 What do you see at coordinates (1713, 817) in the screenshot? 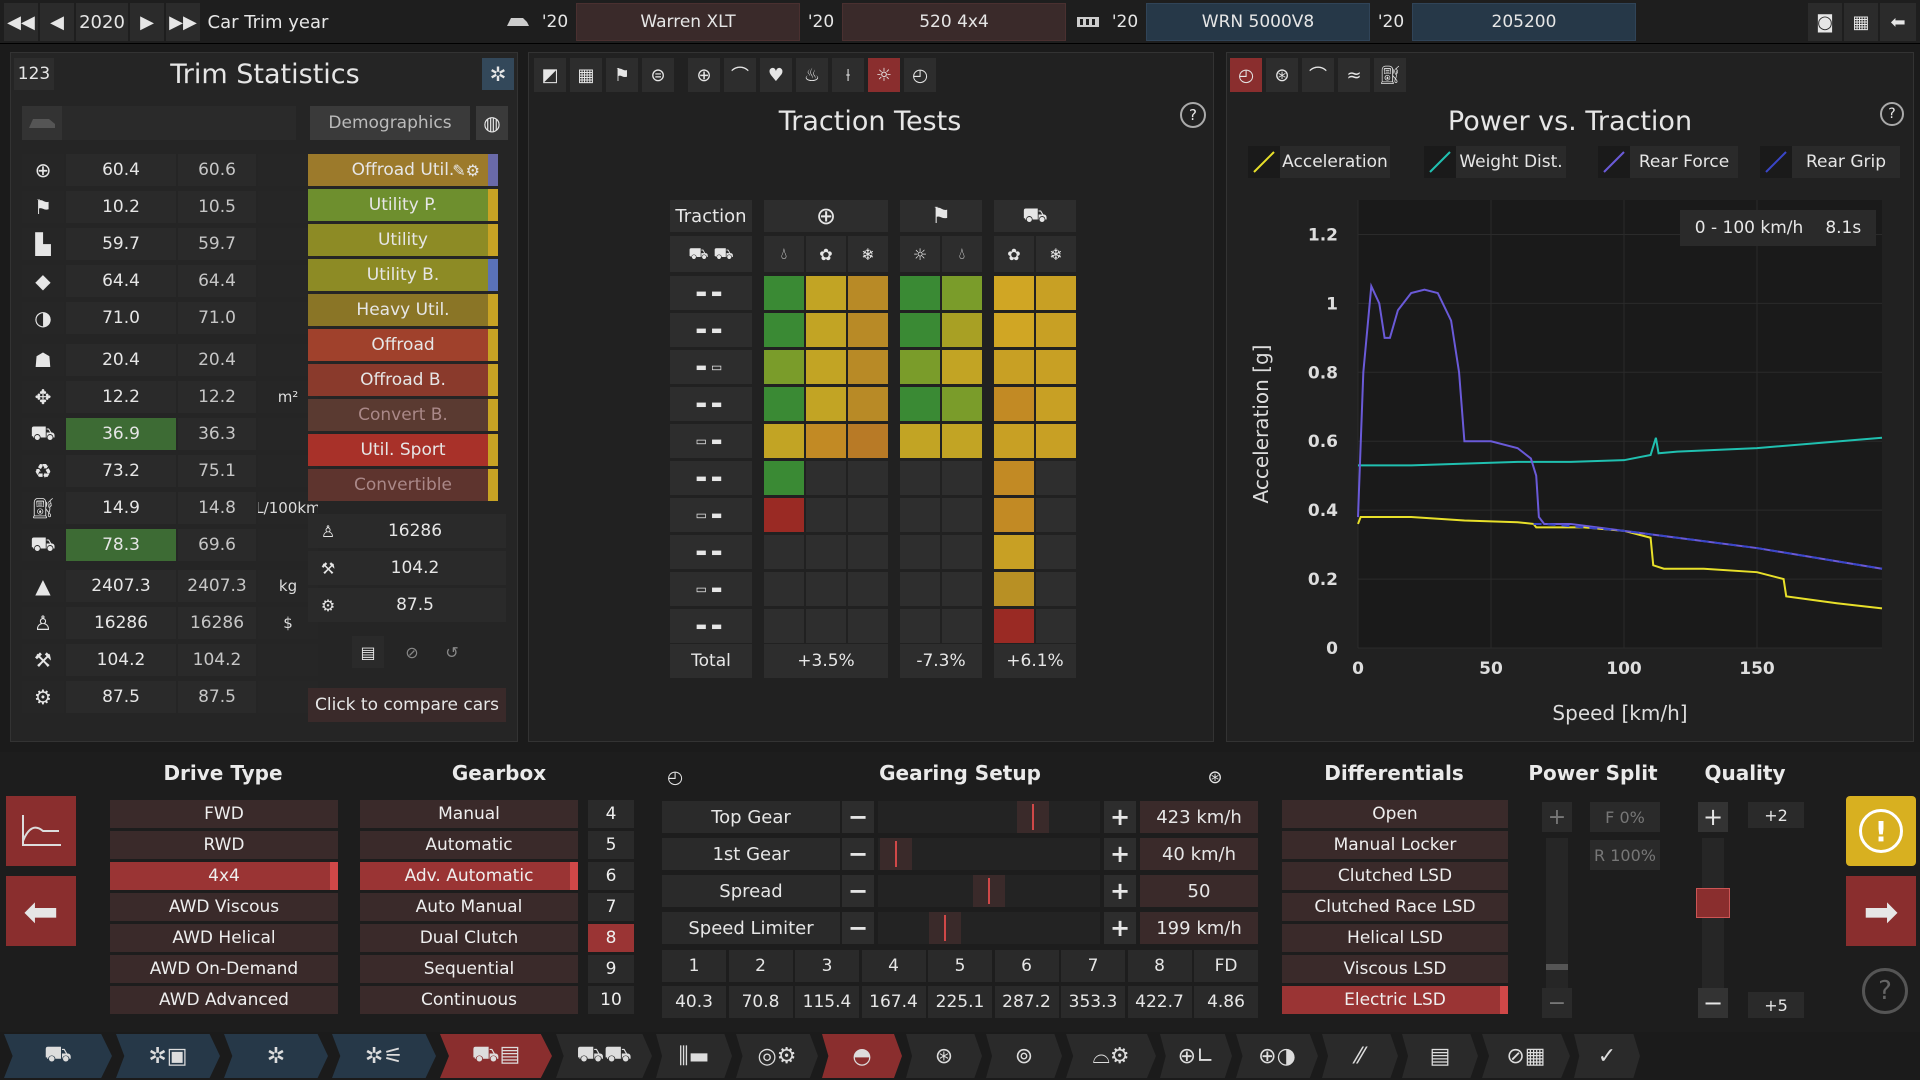
I see `quality-plus-button: +` at bounding box center [1713, 817].